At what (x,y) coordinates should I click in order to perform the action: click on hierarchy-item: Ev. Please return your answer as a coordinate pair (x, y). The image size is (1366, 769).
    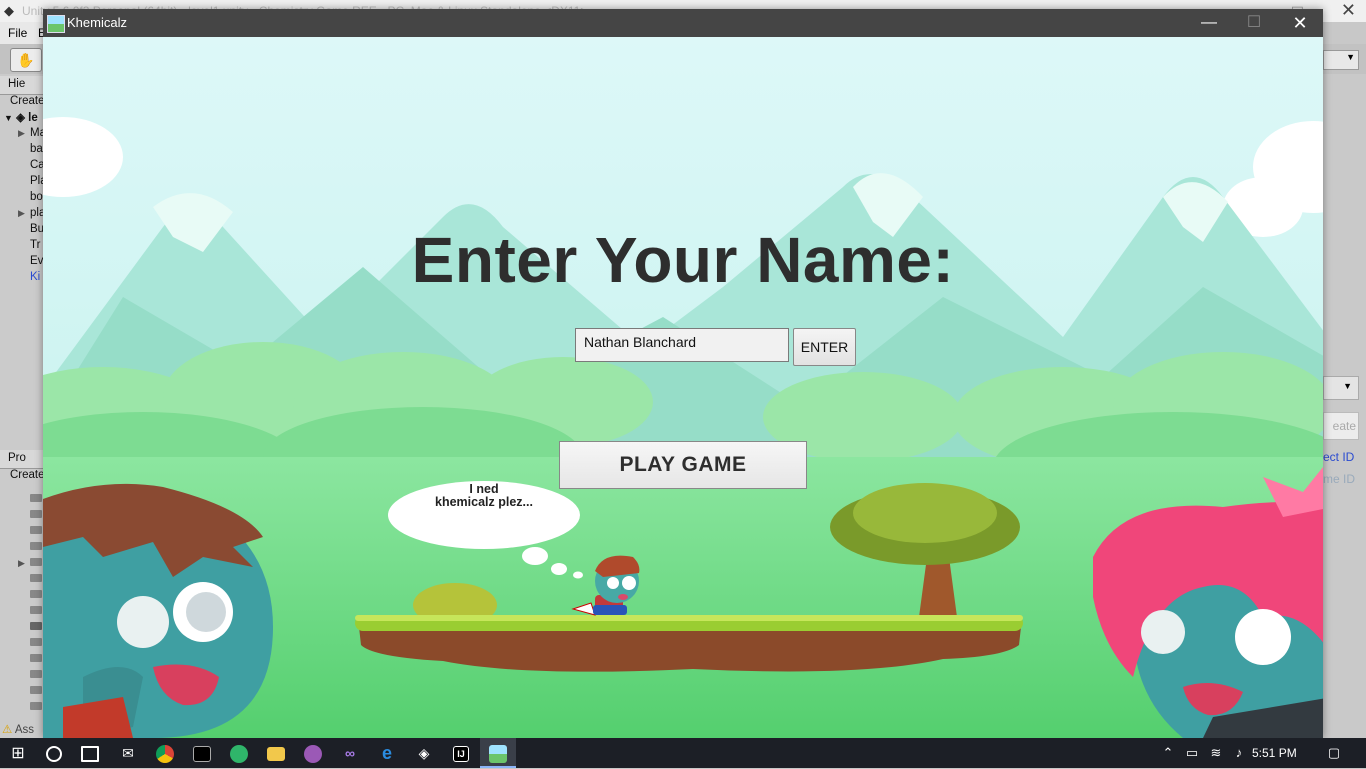
    Looking at the image, I should click on (36, 261).